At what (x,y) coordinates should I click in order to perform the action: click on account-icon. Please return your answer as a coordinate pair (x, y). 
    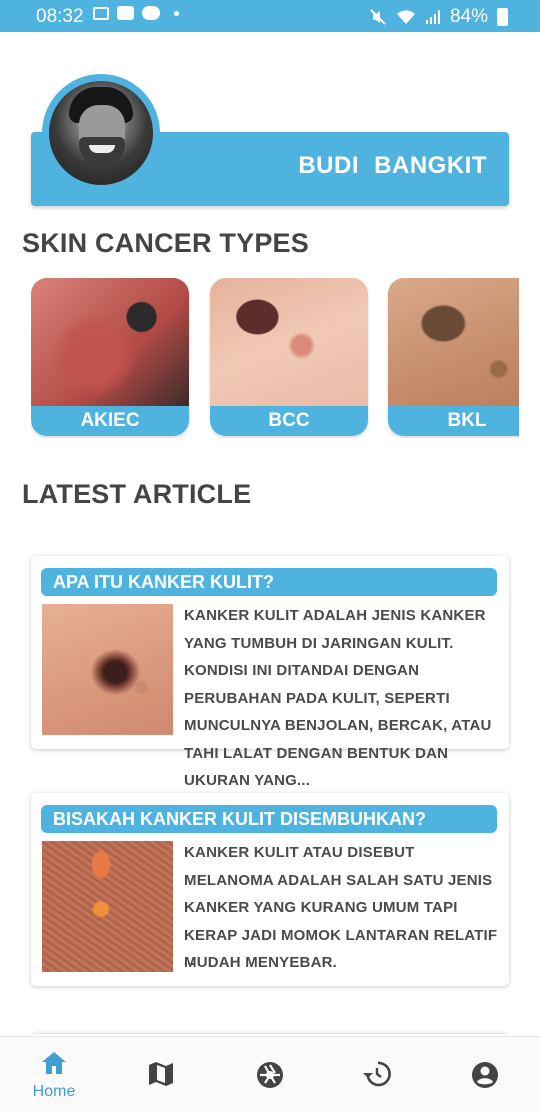
    Looking at the image, I should click on (485, 1075).